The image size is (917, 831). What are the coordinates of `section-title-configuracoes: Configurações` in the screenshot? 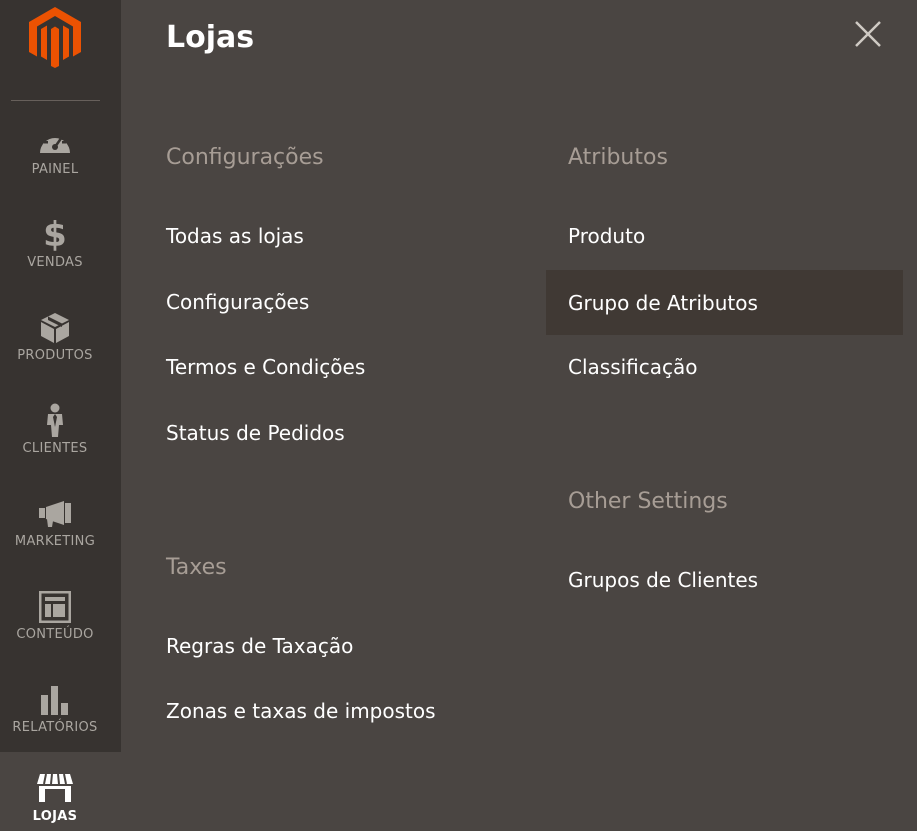 It's located at (245, 157).